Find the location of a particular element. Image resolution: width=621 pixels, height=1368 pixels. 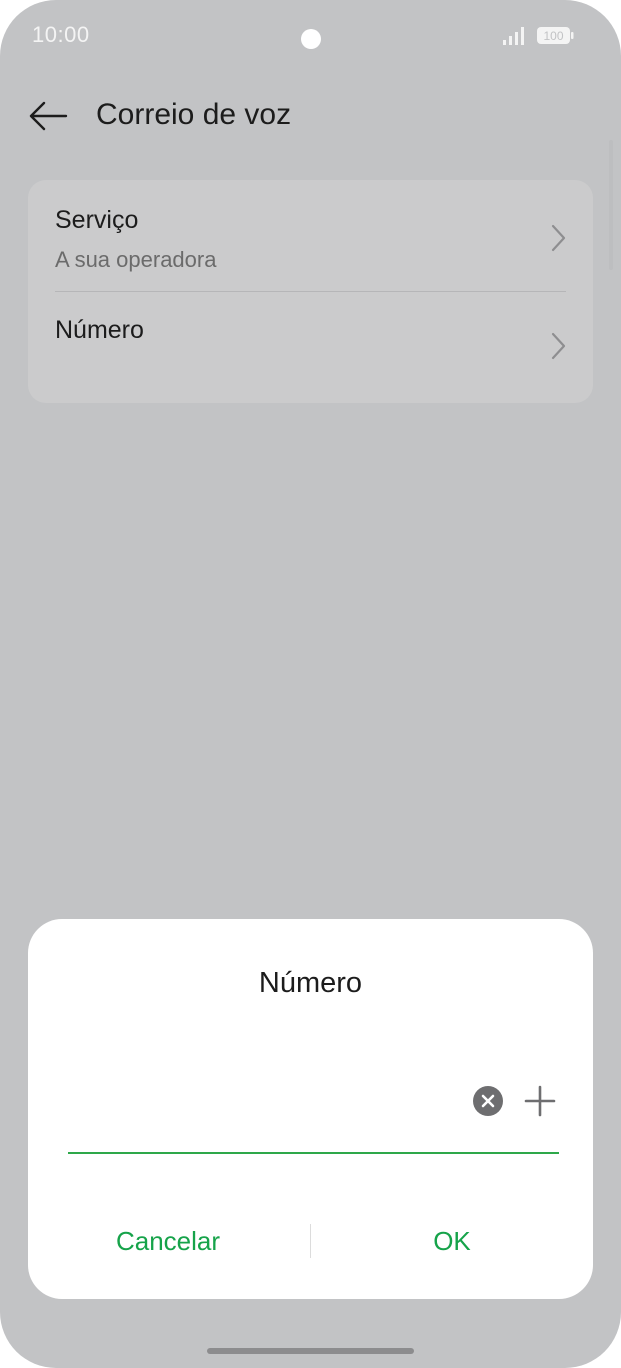

settings-item-subtitle: A sua operadora is located at coordinates (136, 259).